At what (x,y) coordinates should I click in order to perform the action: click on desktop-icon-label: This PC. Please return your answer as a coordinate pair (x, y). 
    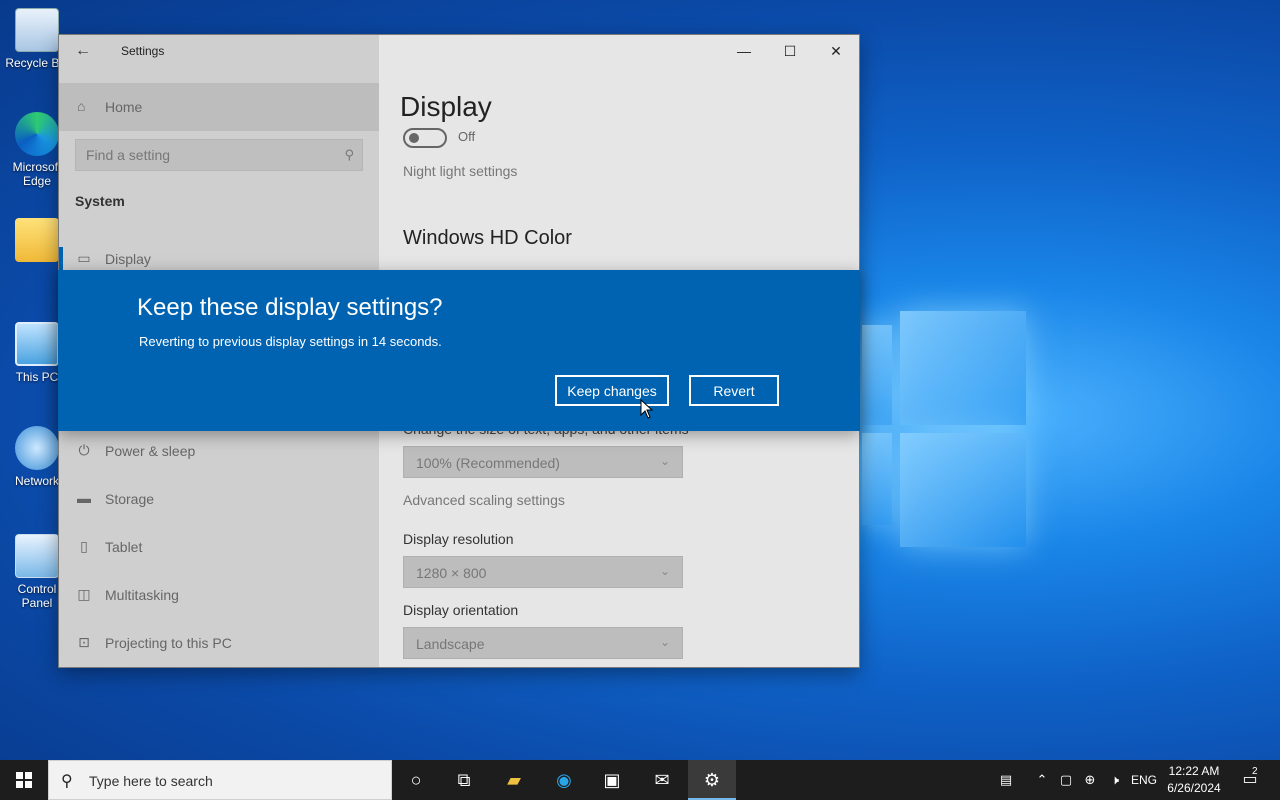
    Looking at the image, I should click on (37, 377).